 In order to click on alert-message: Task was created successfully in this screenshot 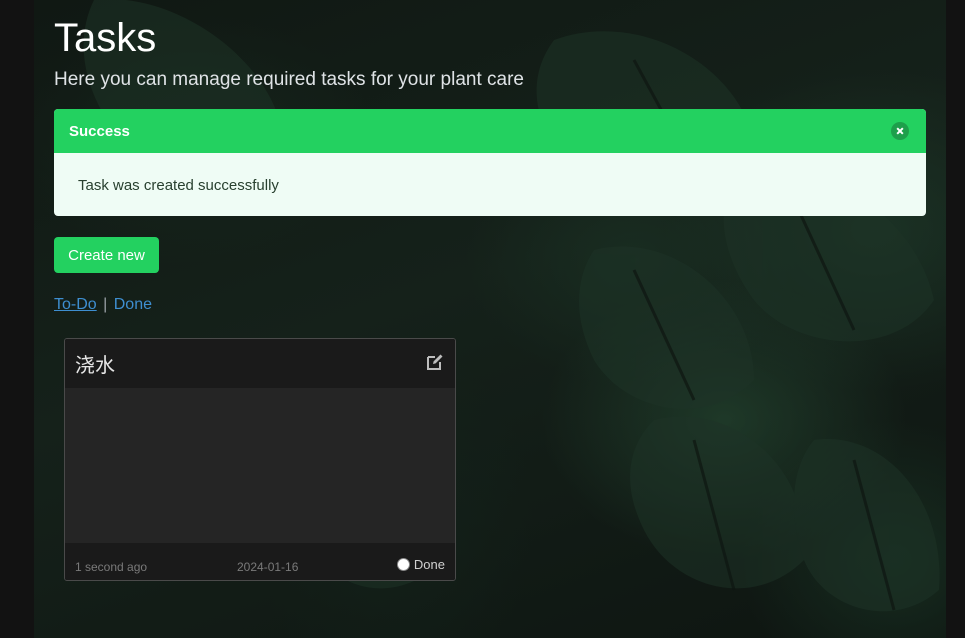, I will do `click(178, 185)`.